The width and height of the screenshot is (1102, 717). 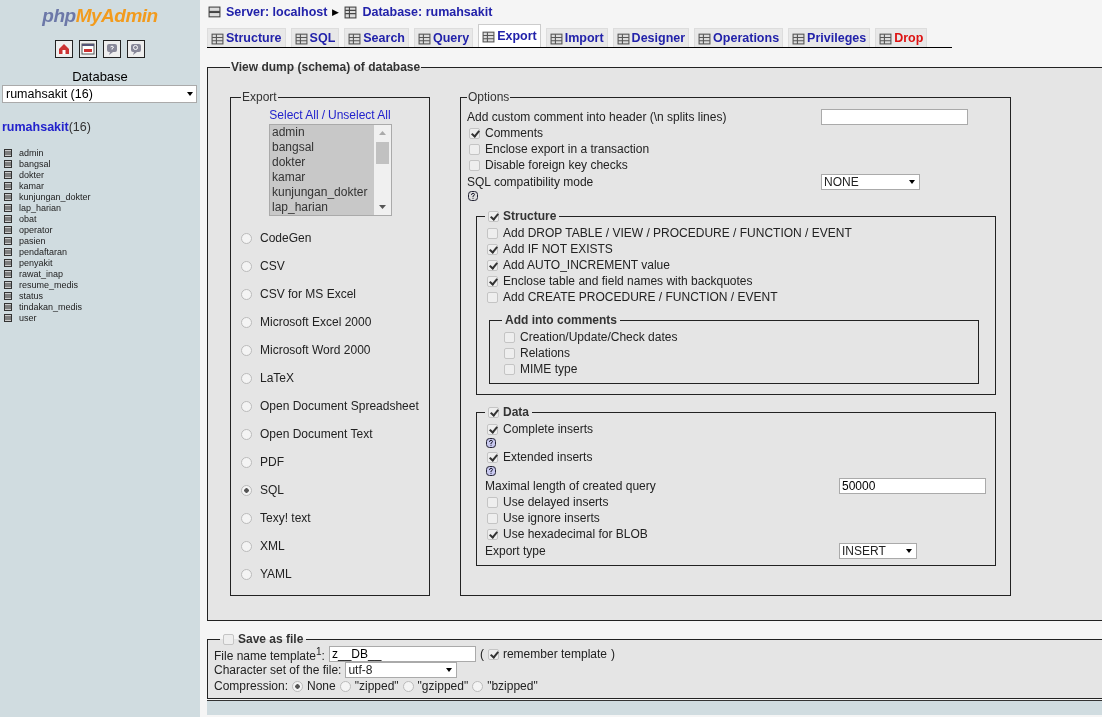 I want to click on table-link: bangsal, so click(x=35, y=163).